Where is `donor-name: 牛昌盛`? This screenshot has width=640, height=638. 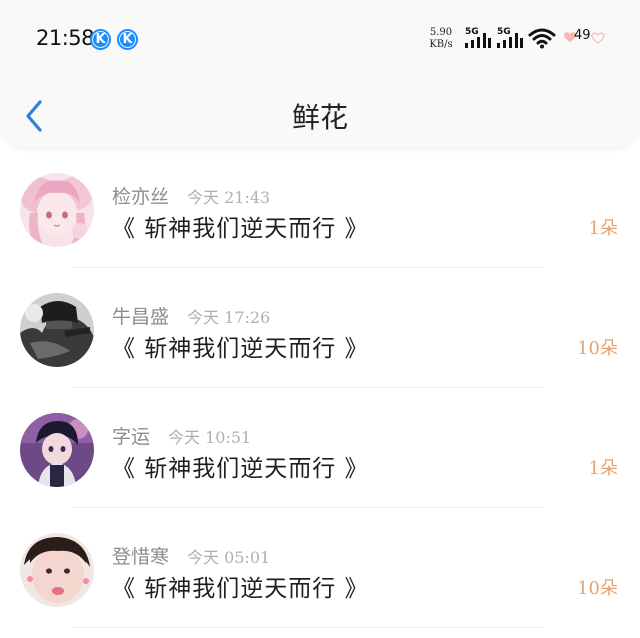 donor-name: 牛昌盛 is located at coordinates (141, 317).